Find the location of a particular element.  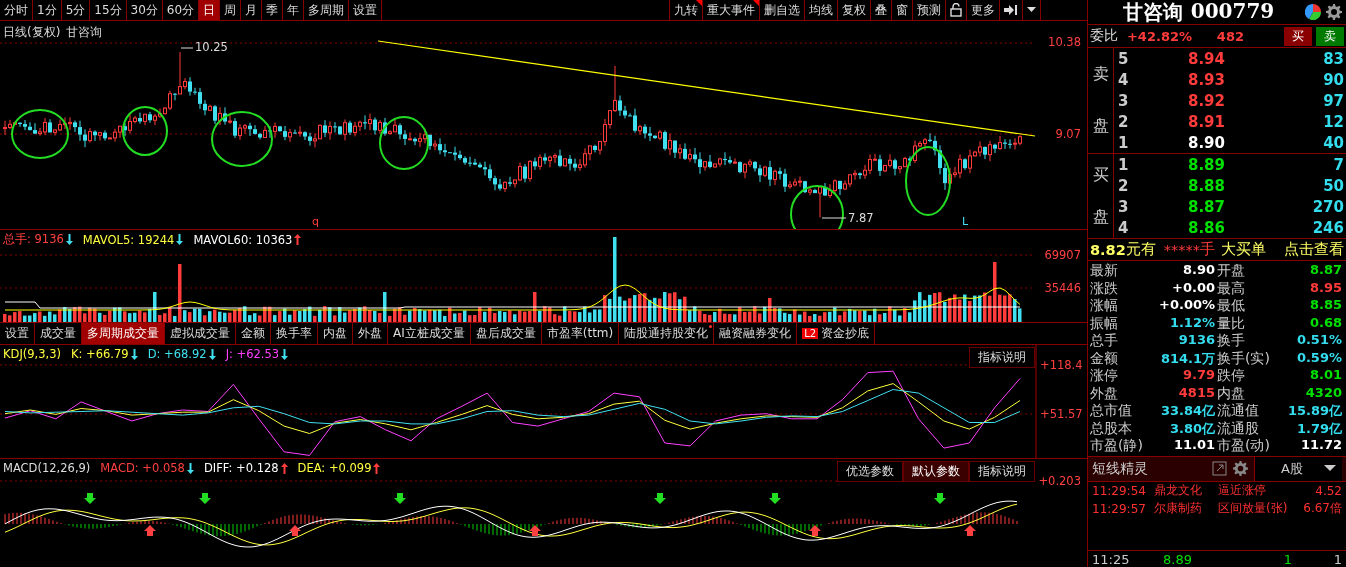

indicator-button: 优选参数 is located at coordinates (870, 471).